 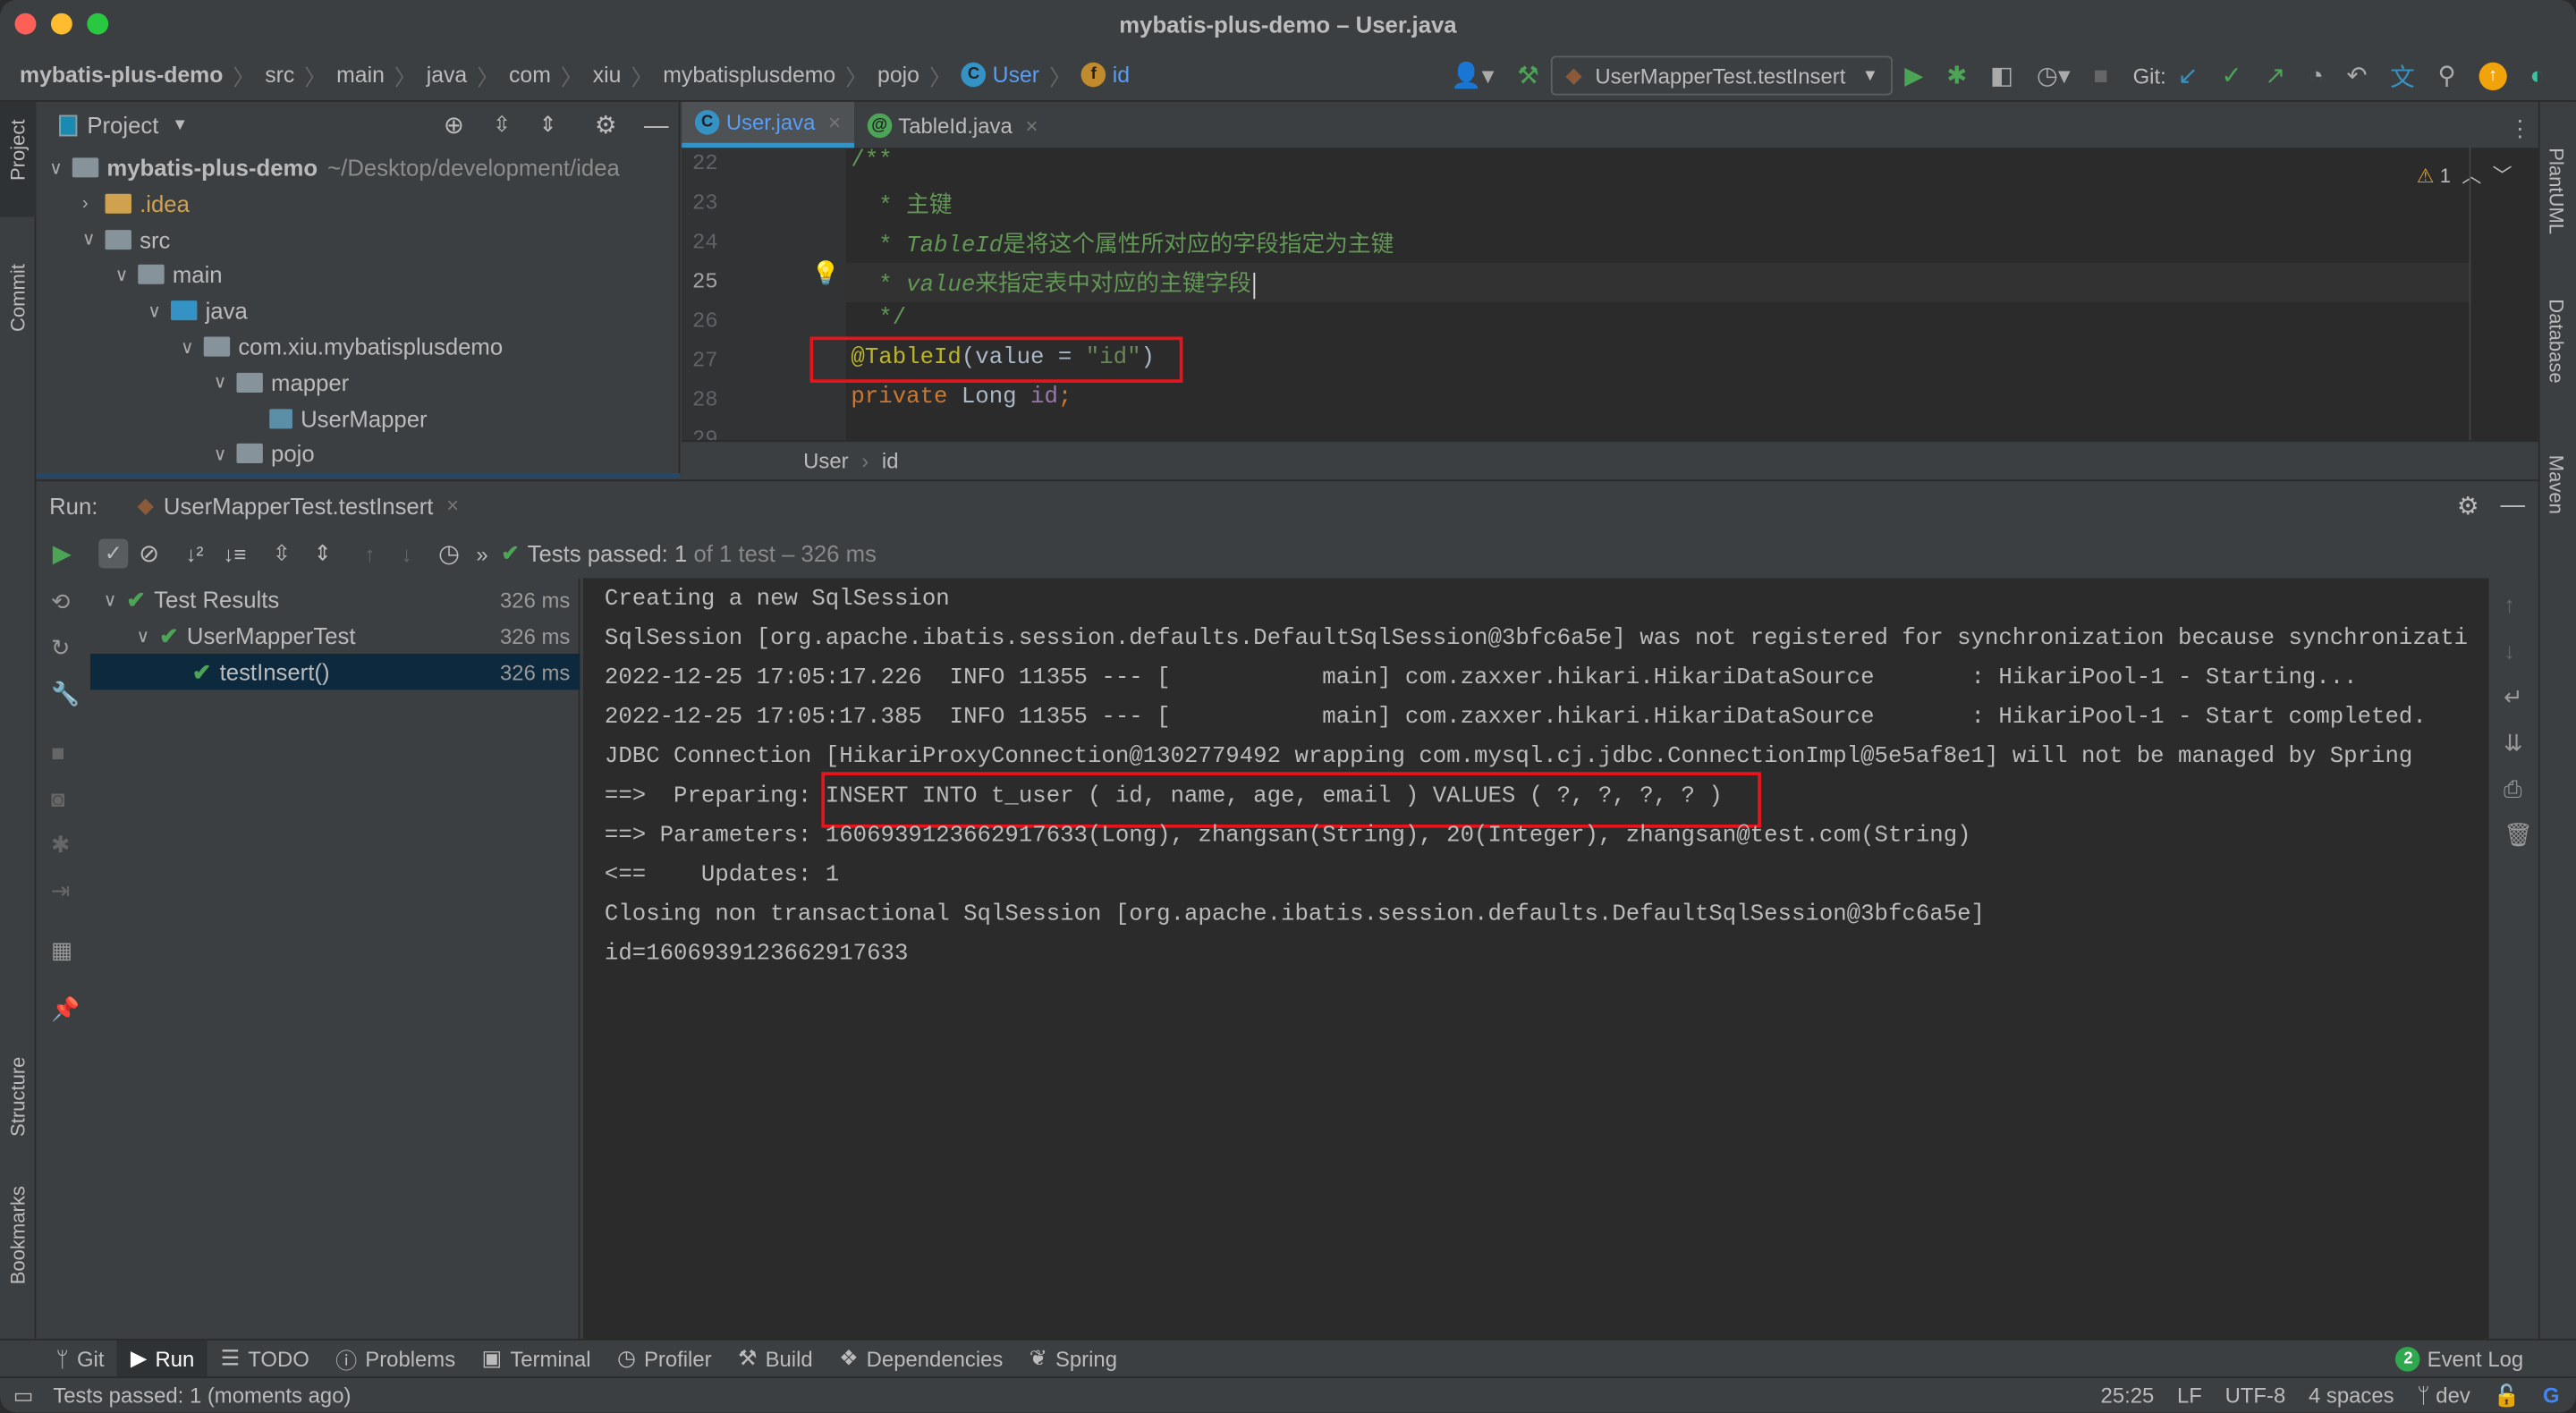 I want to click on search-icon: ⚲, so click(x=2447, y=75).